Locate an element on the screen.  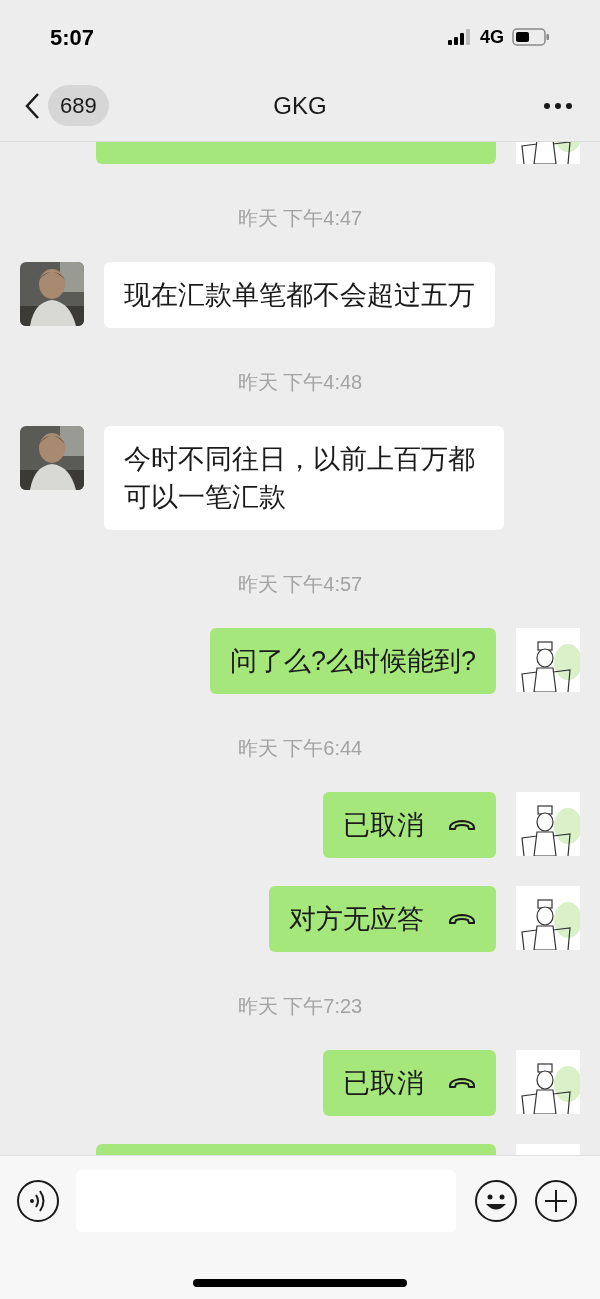
voice-icon is located at coordinates (38, 1201).